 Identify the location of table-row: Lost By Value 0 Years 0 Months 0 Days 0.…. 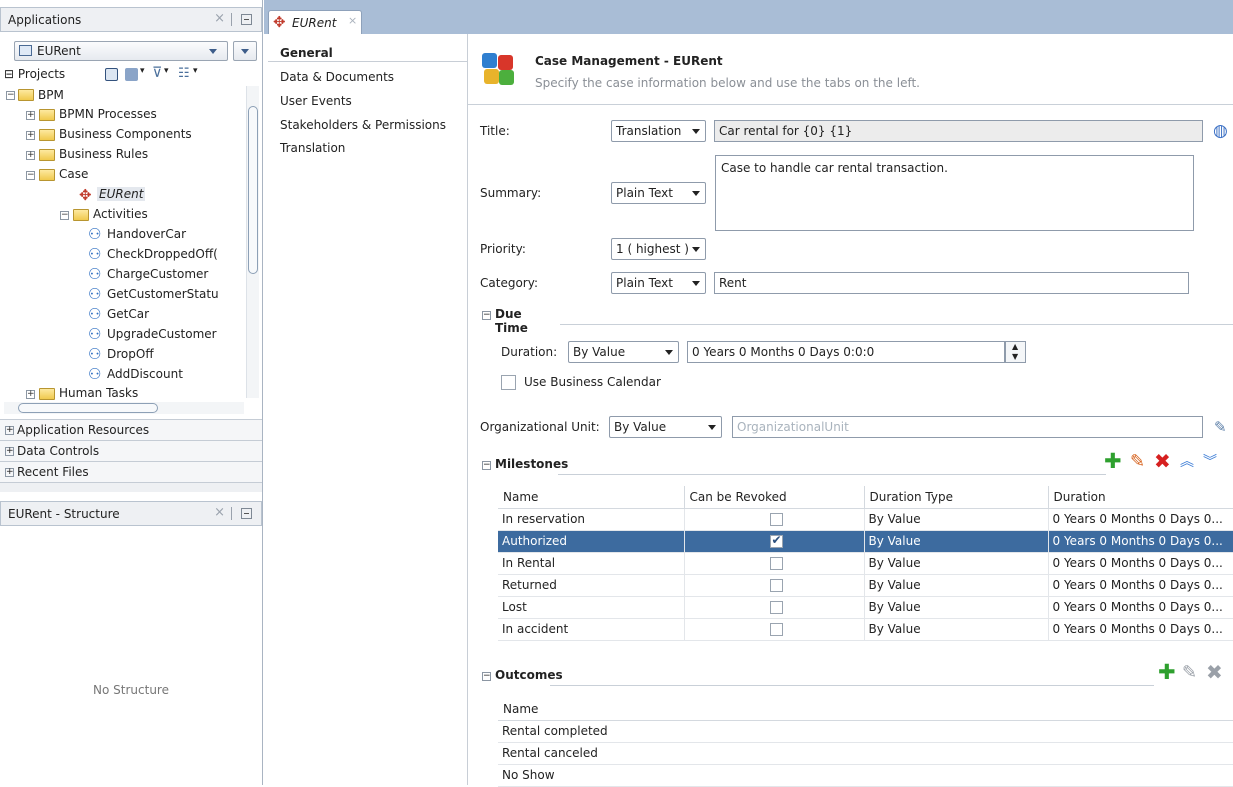
(865, 607).